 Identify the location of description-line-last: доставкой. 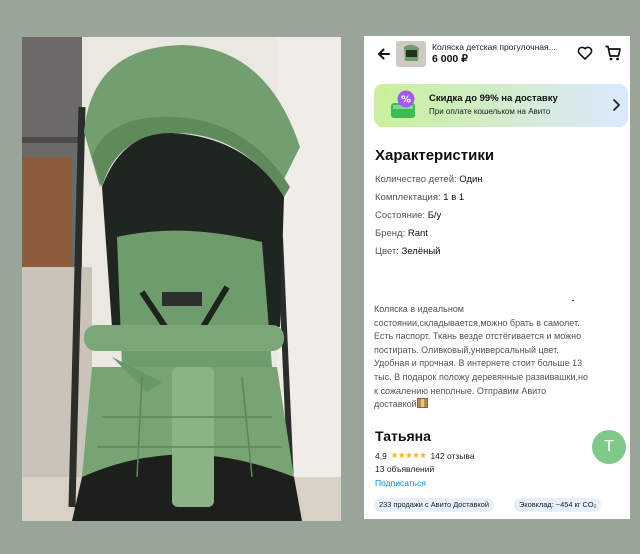
(500, 405).